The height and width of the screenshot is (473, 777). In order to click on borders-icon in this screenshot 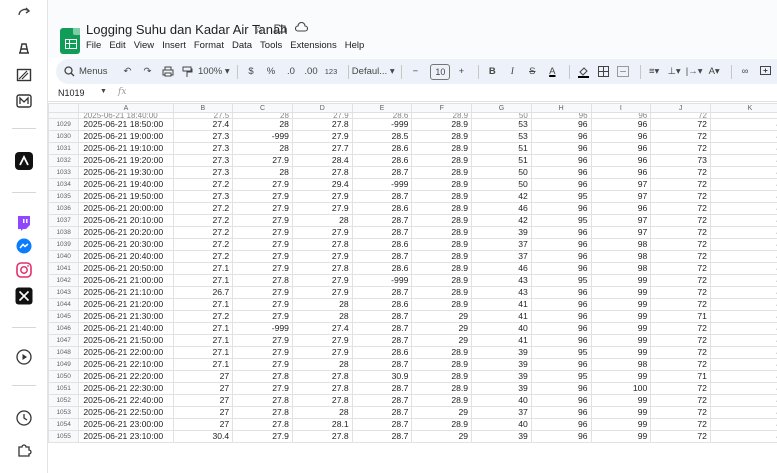, I will do `click(603, 72)`.